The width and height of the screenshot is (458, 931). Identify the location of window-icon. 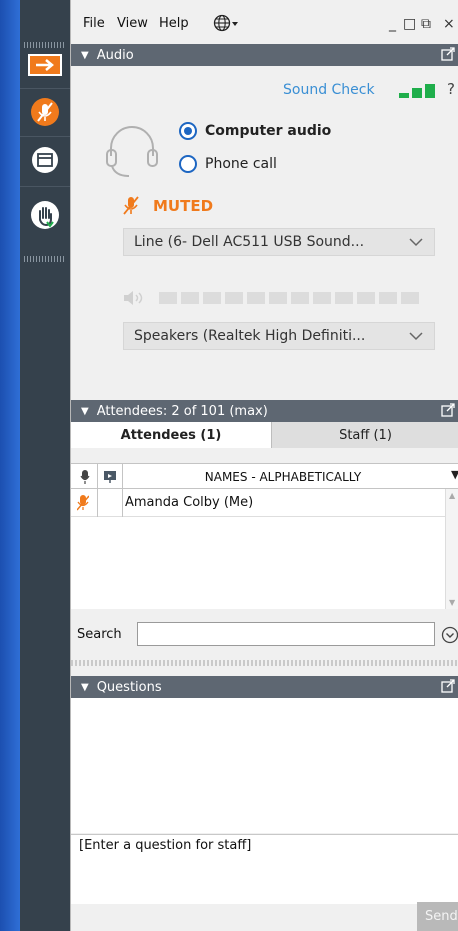
(45, 160).